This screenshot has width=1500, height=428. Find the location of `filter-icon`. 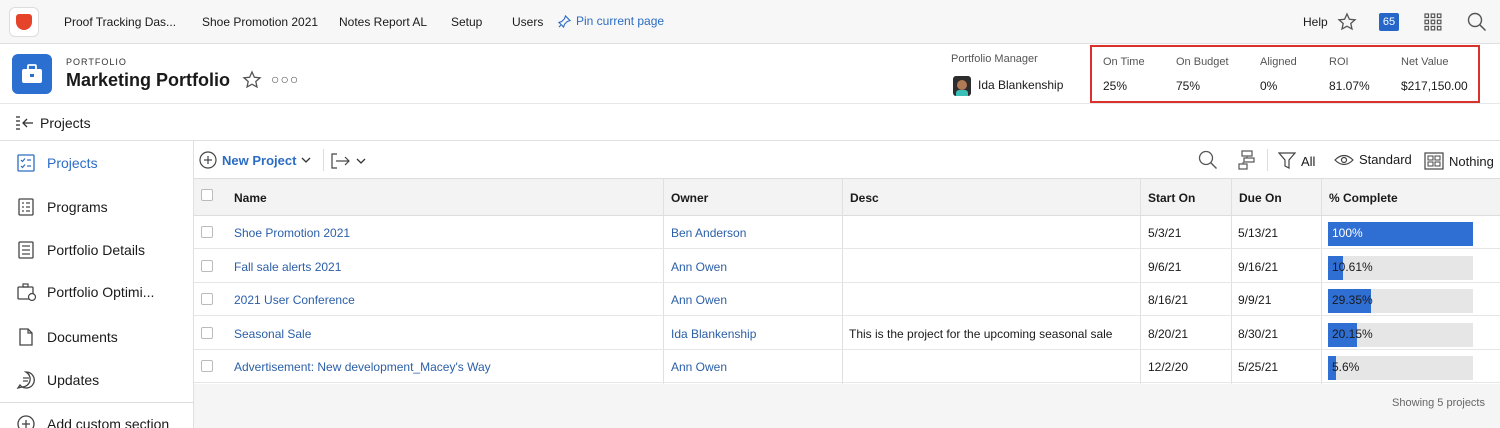

filter-icon is located at coordinates (1287, 160).